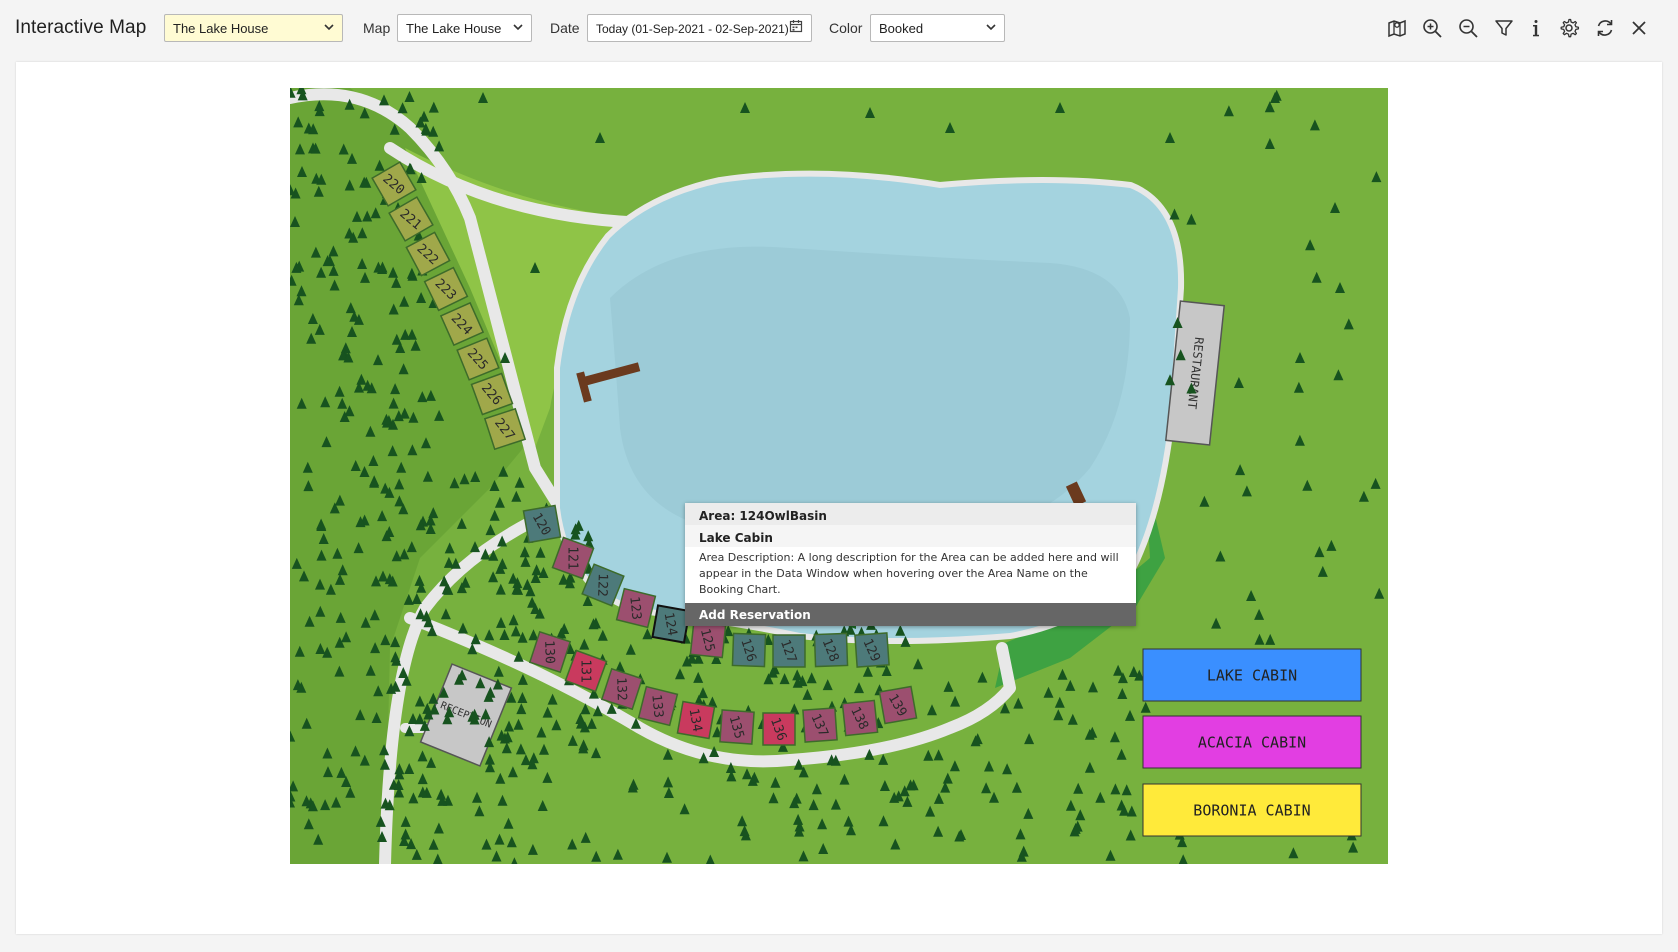 The image size is (1678, 952). Describe the element at coordinates (708, 640) in the screenshot. I see `cabin-125: 125` at that location.